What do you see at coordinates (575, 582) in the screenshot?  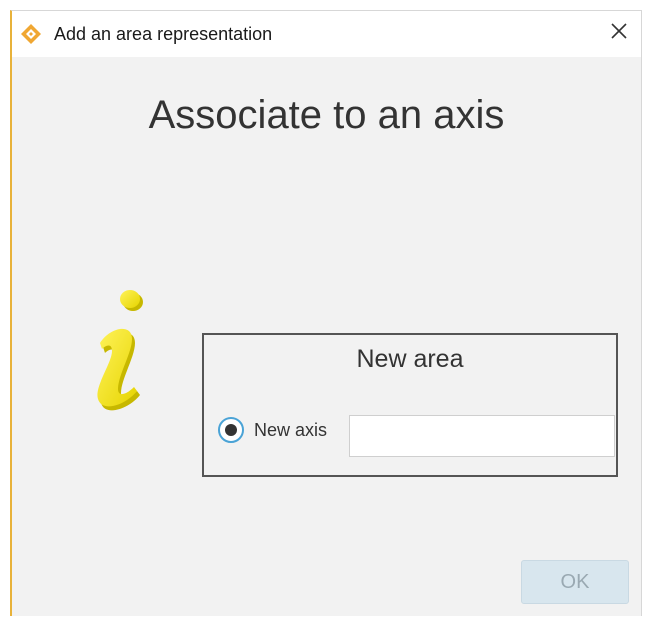 I see `ok-button: OK` at bounding box center [575, 582].